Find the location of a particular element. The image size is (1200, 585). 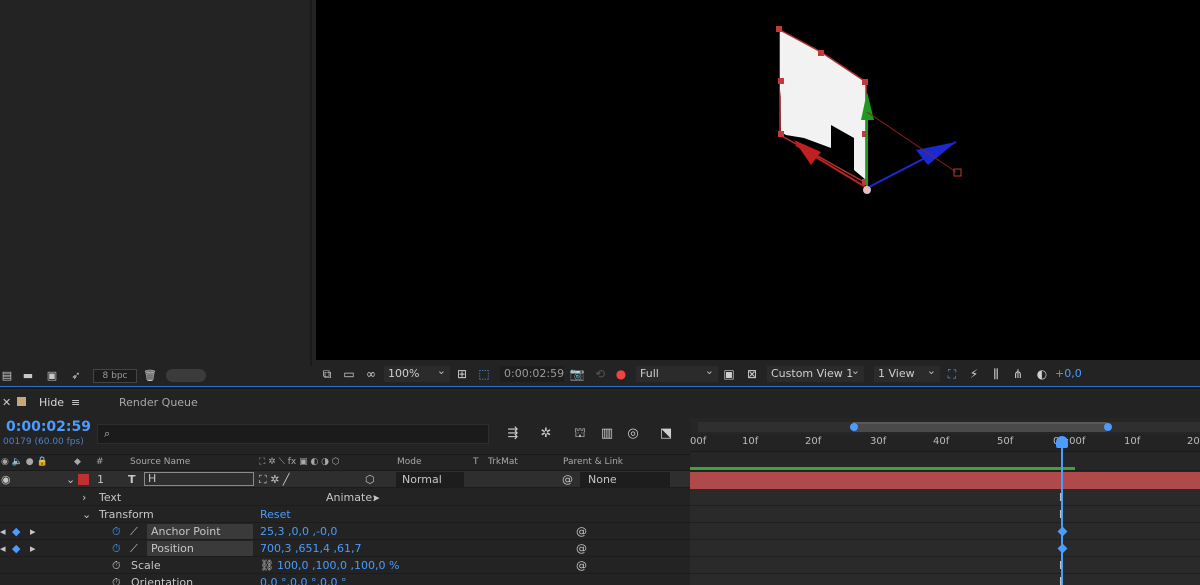

position-row: ◂ ◆ ▸ ⏱ ⟋ Position 700,3 ,651,4 ,61,7 @ is located at coordinates (345, 548).